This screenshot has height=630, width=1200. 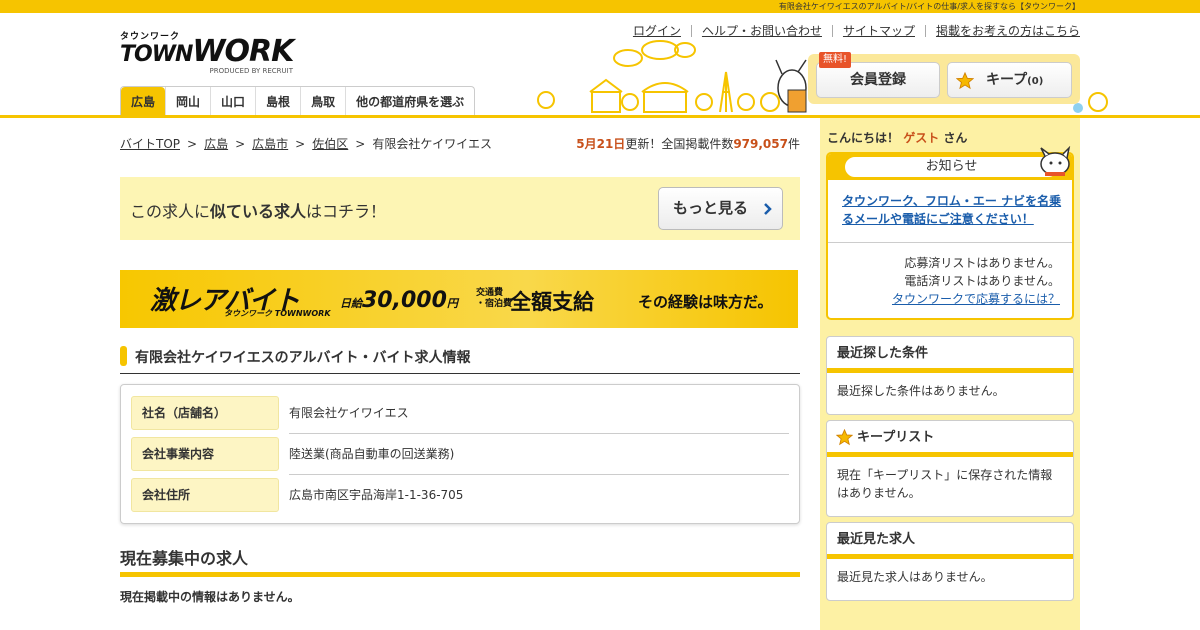 I want to click on no-jobs-message: 現在掲載中の情報はありません。, so click(x=210, y=597).